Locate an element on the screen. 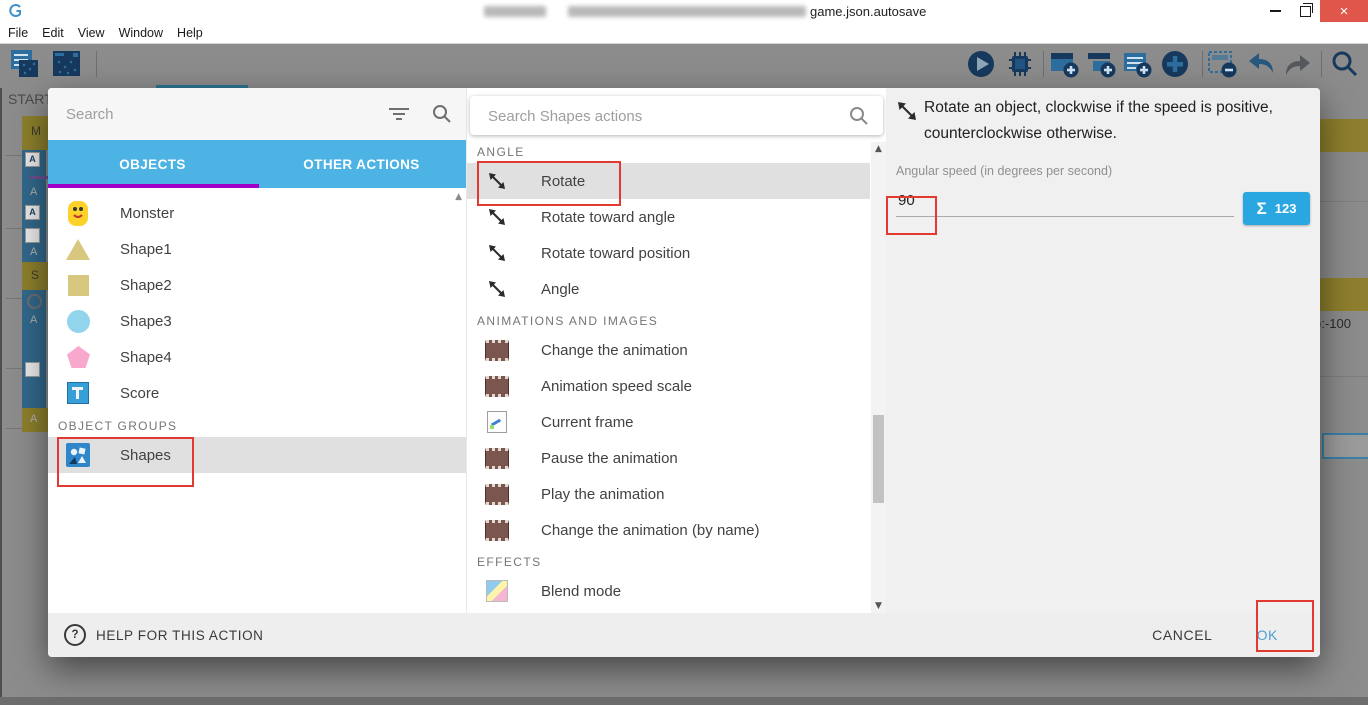 The image size is (1368, 705). action-item-rotate-toward-position: Rotate toward position is located at coordinates (668, 253).